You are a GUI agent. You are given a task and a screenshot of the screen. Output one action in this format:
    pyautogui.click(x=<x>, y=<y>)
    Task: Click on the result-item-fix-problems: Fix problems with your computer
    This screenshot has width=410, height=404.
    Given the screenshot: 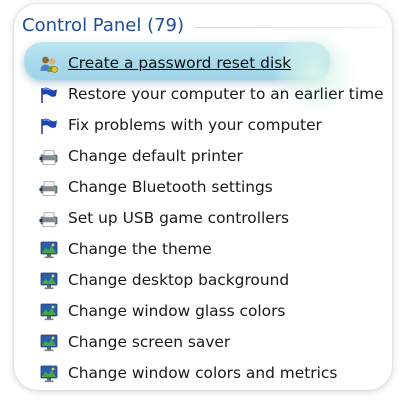 What is the action you would take?
    pyautogui.click(x=203, y=125)
    